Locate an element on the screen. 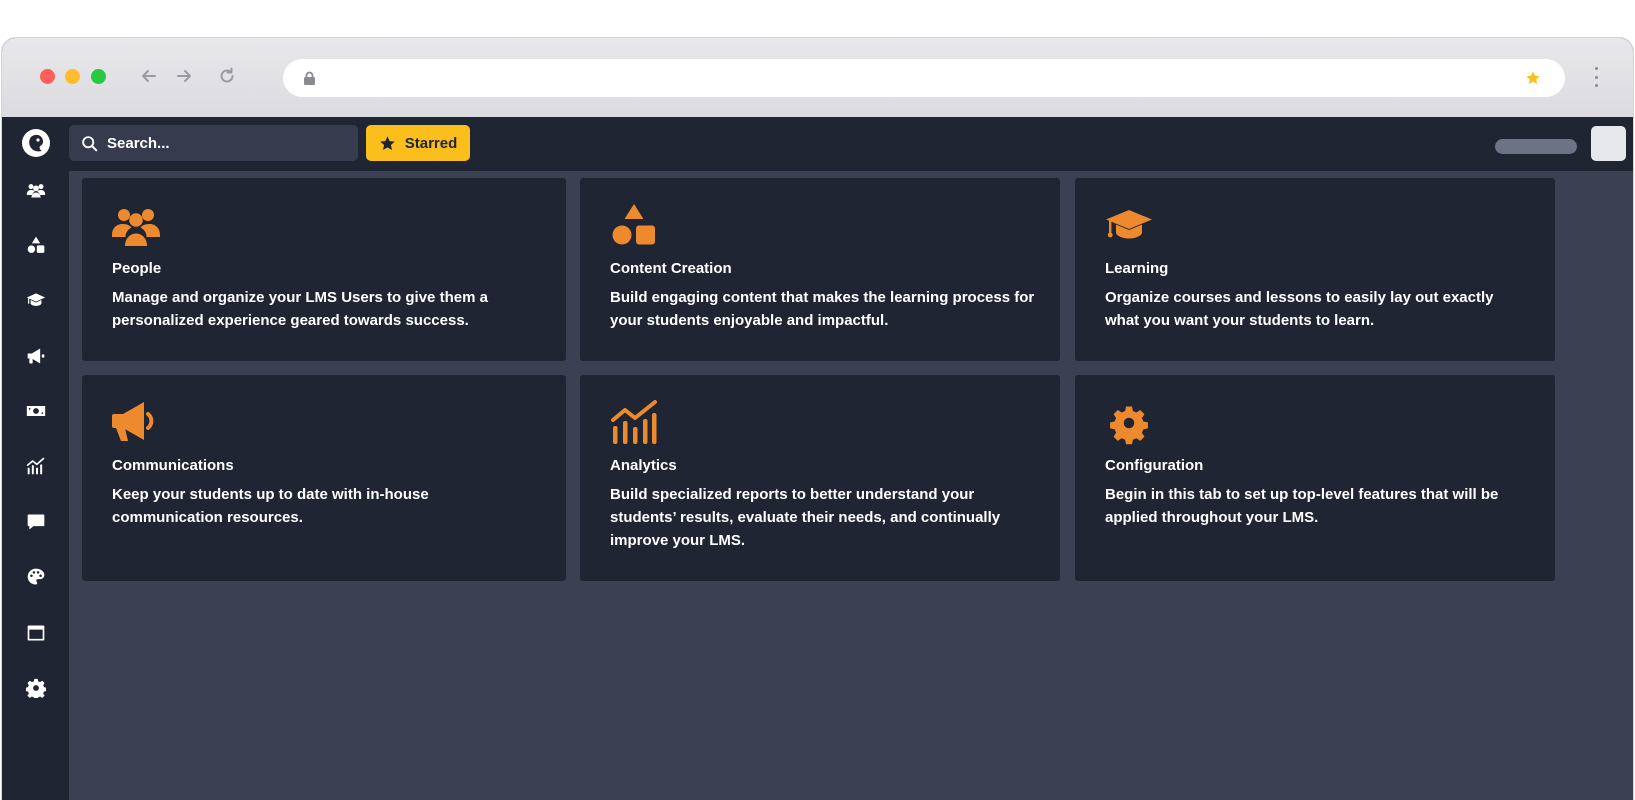 The image size is (1635, 800). sidebar-item-content-creation is located at coordinates (36, 245).